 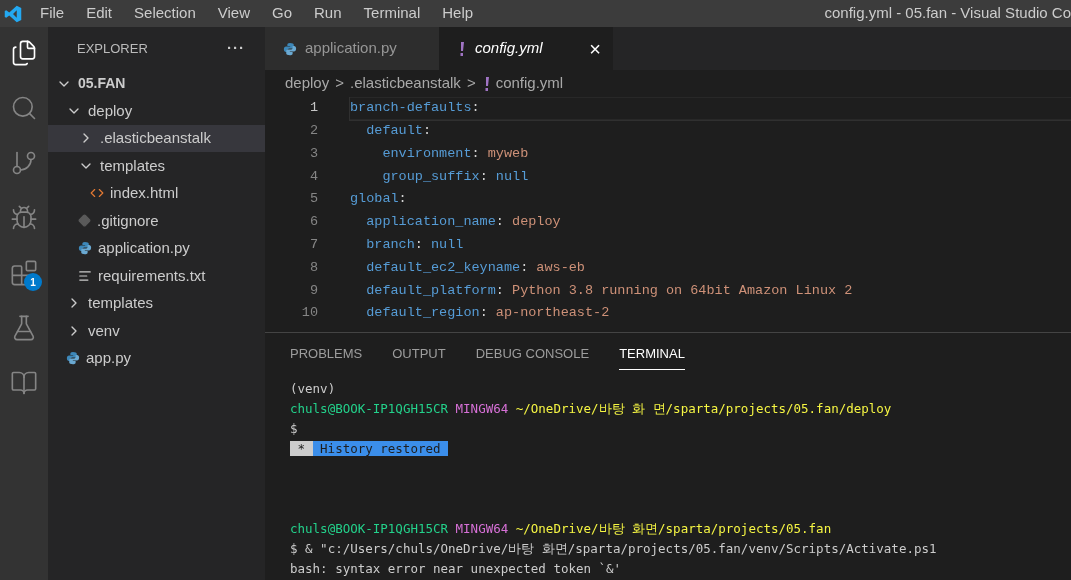 What do you see at coordinates (313, 222) in the screenshot?
I see `line-number: 6` at bounding box center [313, 222].